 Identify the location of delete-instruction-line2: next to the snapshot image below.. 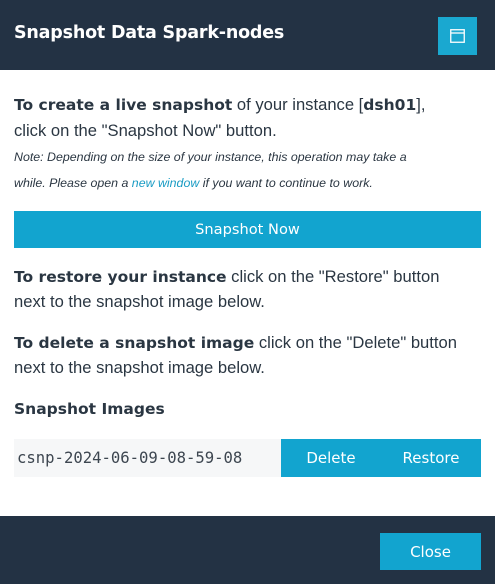
(139, 367).